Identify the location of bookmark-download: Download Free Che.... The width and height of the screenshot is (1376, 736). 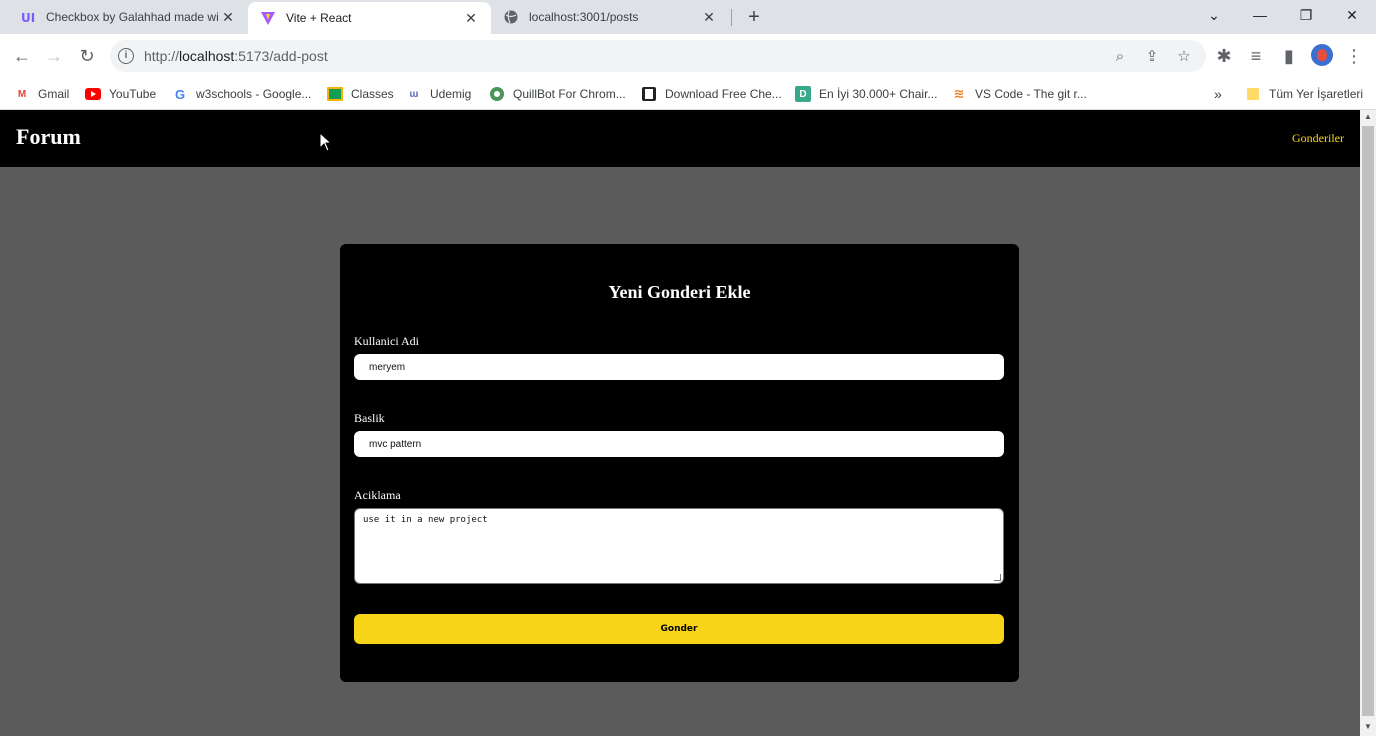
(711, 94).